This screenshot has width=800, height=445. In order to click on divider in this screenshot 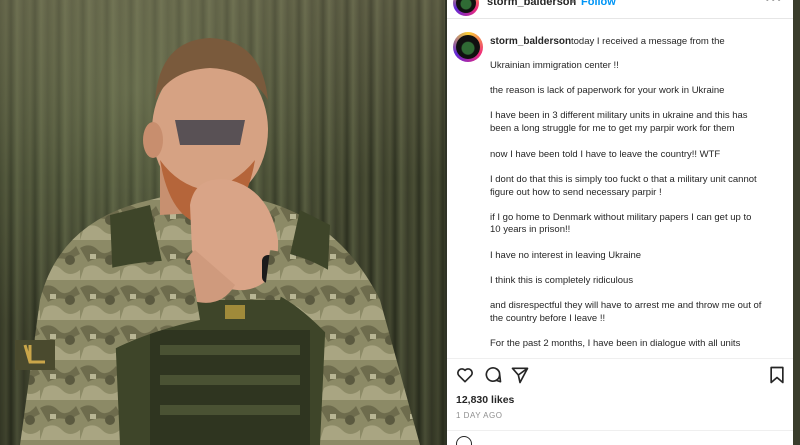, I will do `click(620, 430)`.